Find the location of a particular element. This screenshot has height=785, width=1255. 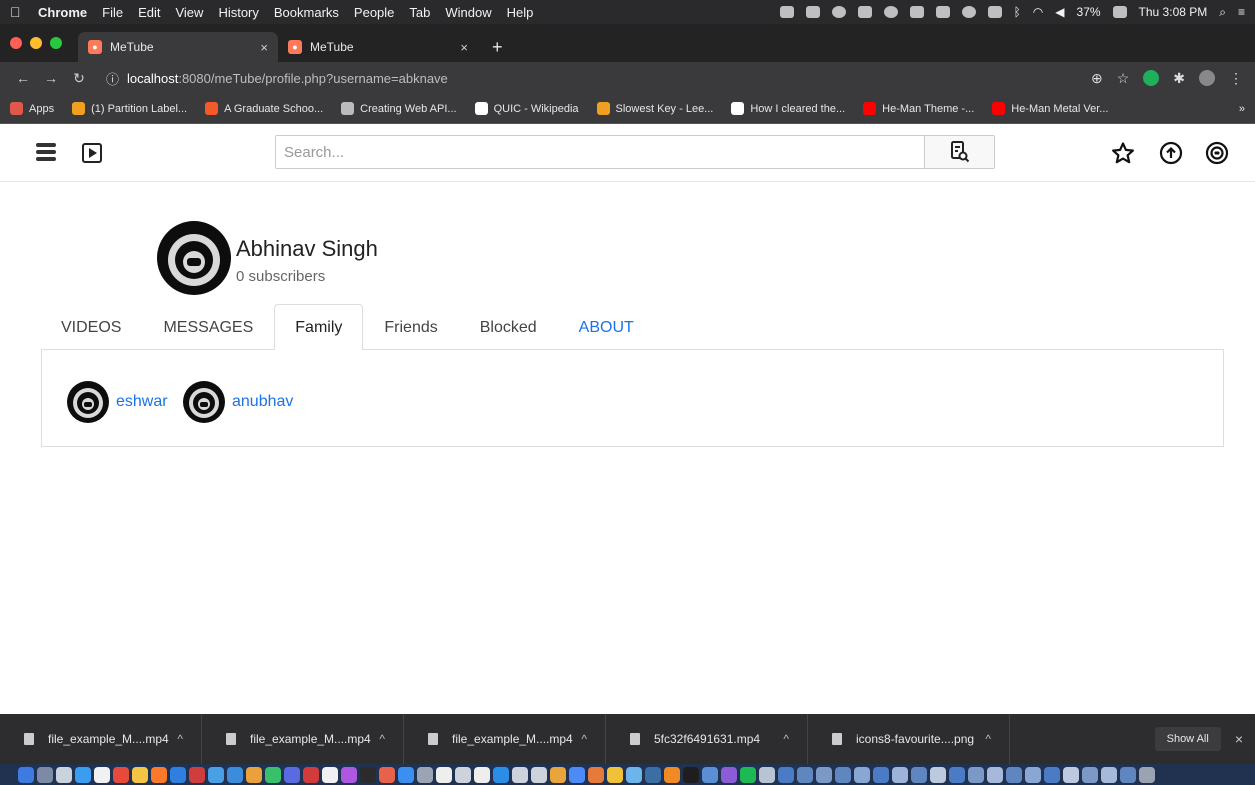

finder-icon is located at coordinates (26, 774).